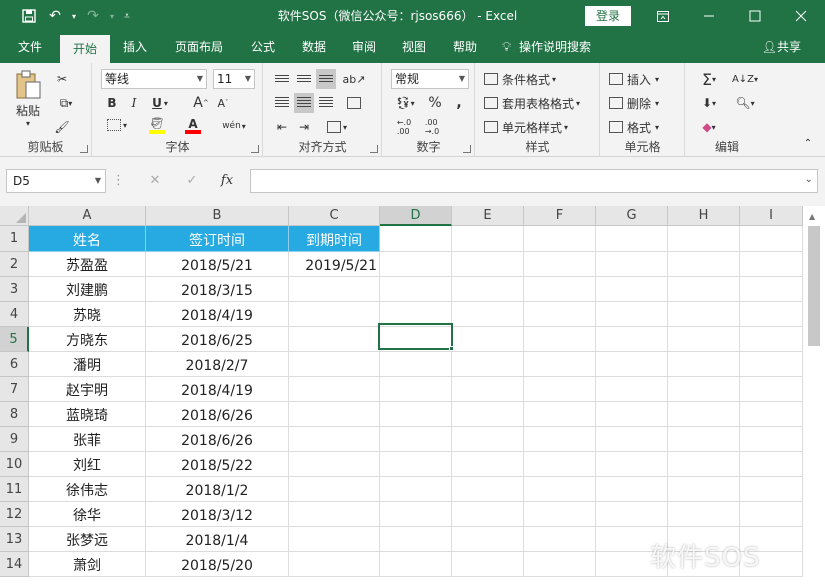 The width and height of the screenshot is (825, 585). What do you see at coordinates (217, 514) in the screenshot?
I see `cell-b12: 2018/3/12` at bounding box center [217, 514].